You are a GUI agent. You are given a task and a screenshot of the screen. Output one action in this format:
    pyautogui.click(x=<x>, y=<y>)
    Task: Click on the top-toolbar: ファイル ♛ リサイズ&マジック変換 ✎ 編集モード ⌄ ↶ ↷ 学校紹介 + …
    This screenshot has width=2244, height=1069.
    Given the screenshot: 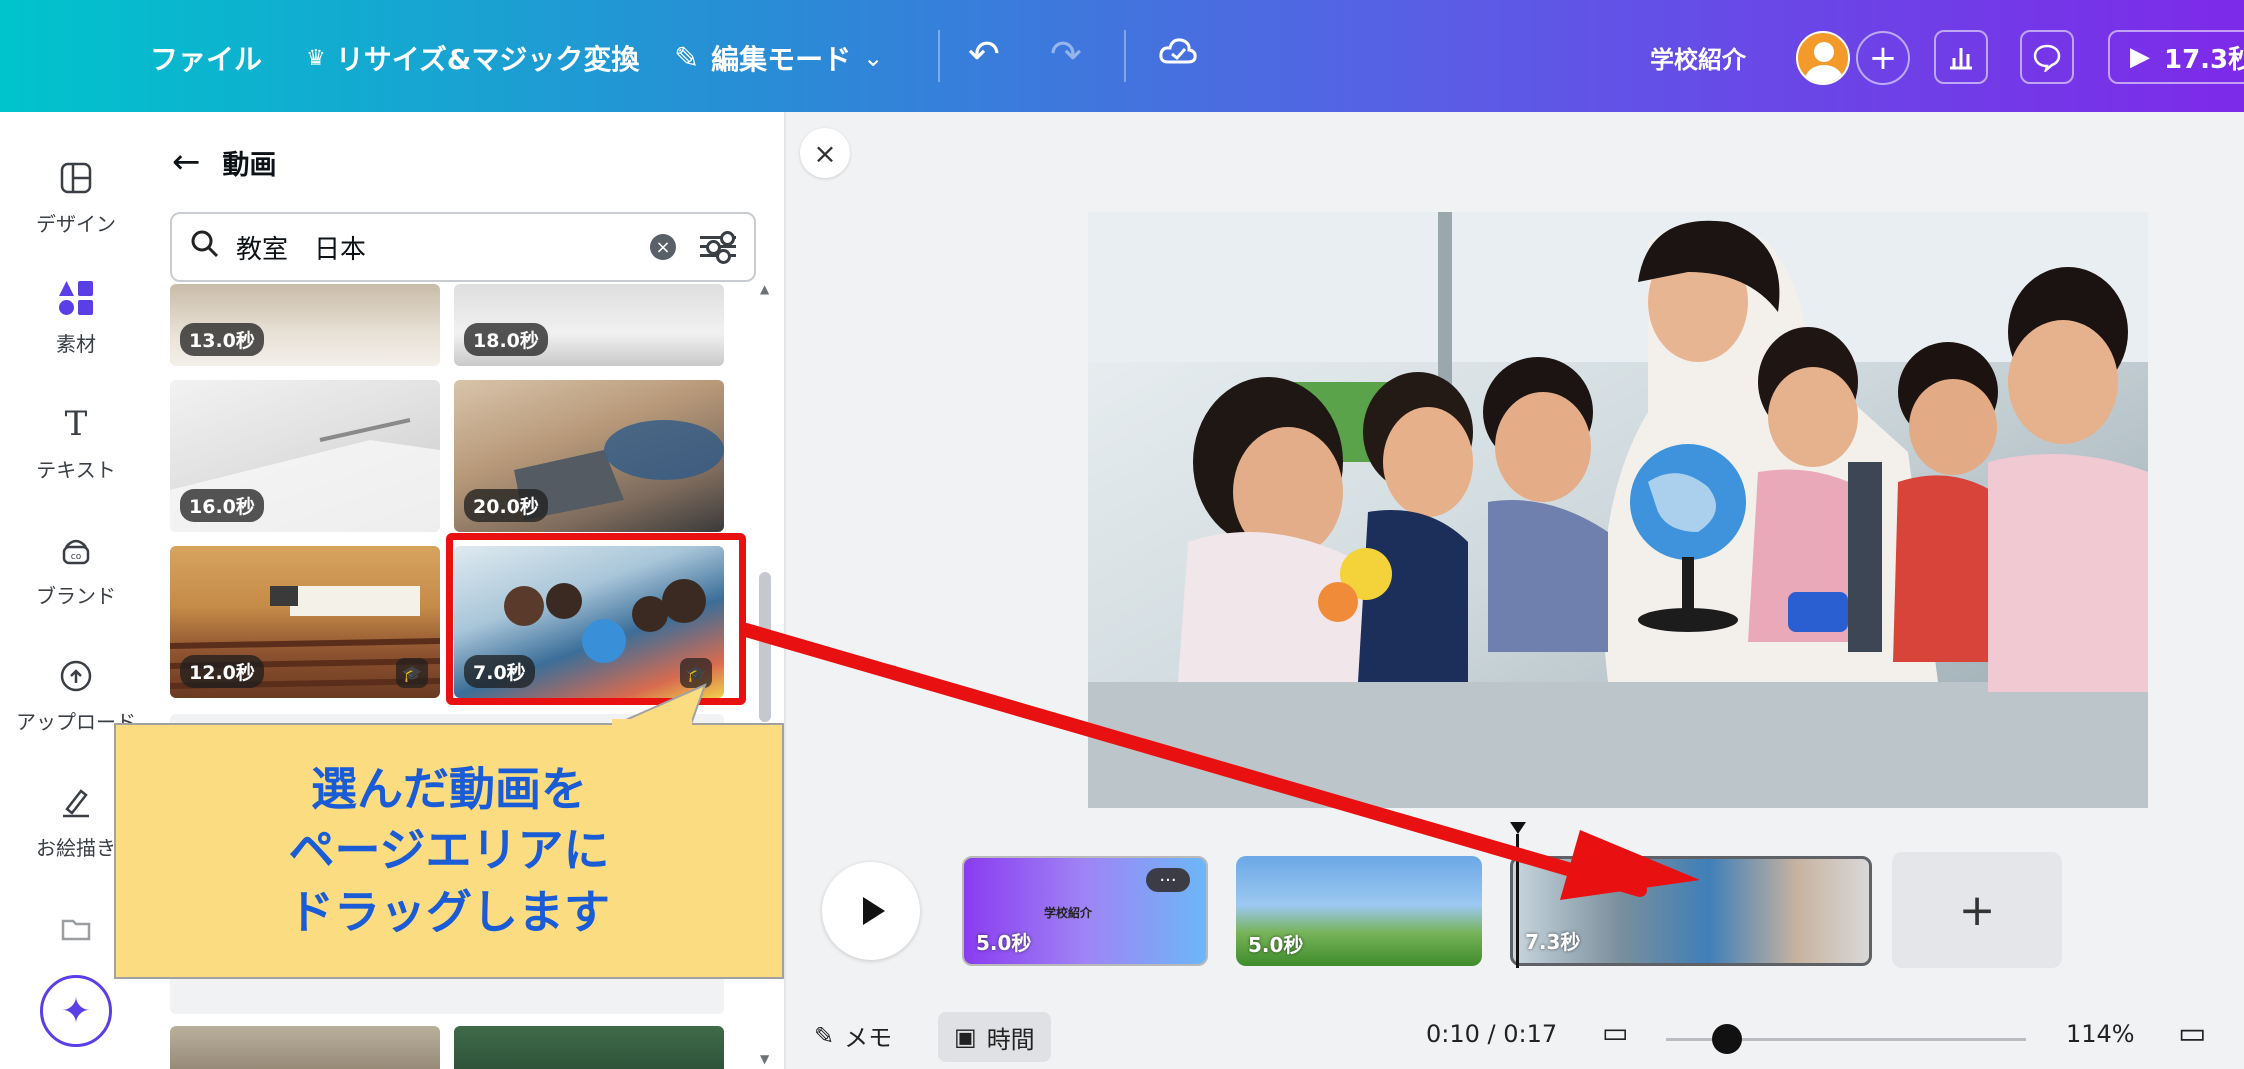 What is the action you would take?
    pyautogui.click(x=1122, y=56)
    